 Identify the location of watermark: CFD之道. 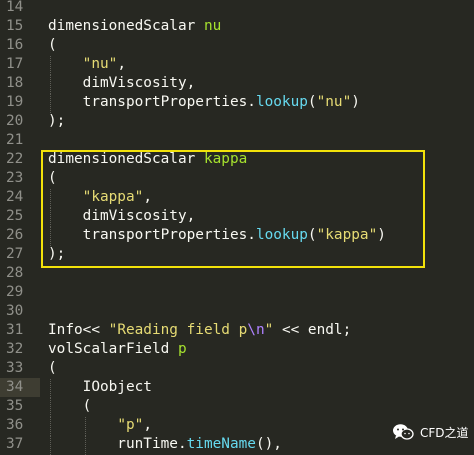
(430, 432).